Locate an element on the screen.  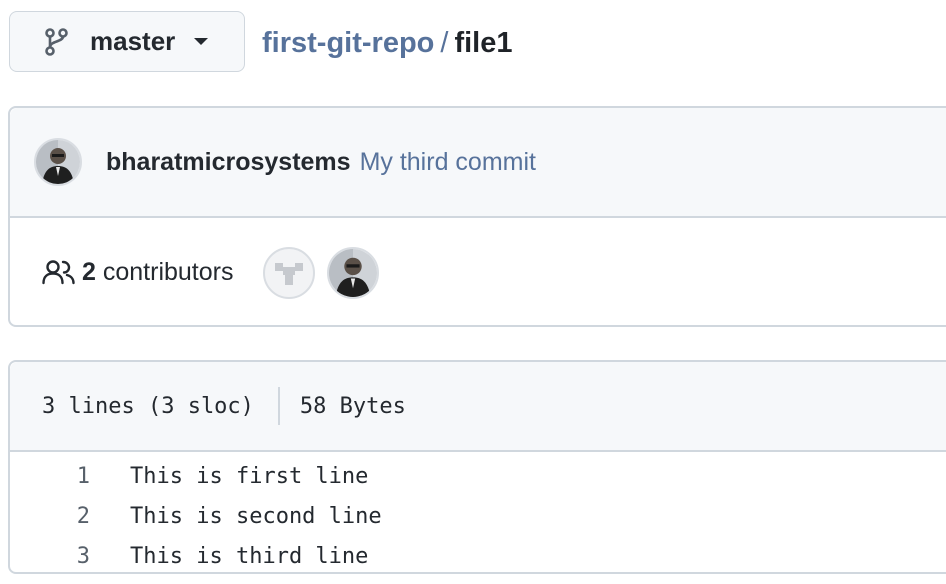
contributors-link: 2 contributors is located at coordinates (157, 272).